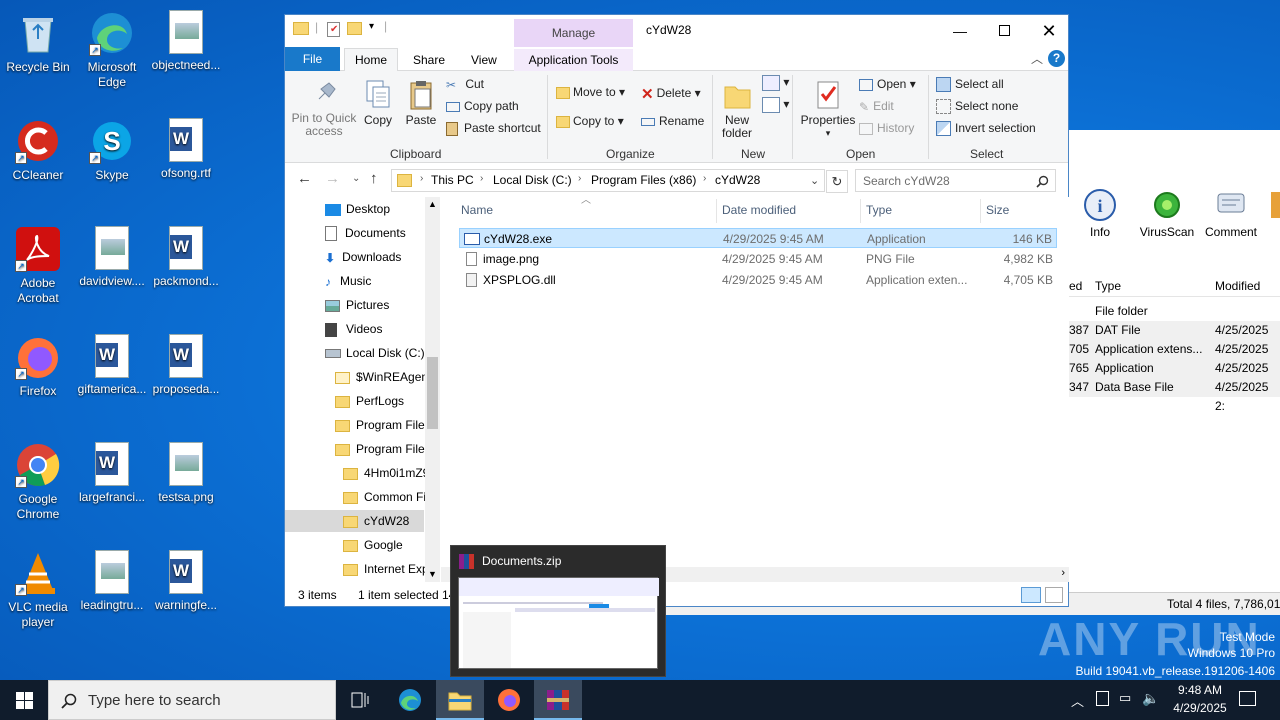 The height and width of the screenshot is (720, 1280). Describe the element at coordinates (590, 121) in the screenshot. I see `copy-to-button: Copy to ▾` at that location.